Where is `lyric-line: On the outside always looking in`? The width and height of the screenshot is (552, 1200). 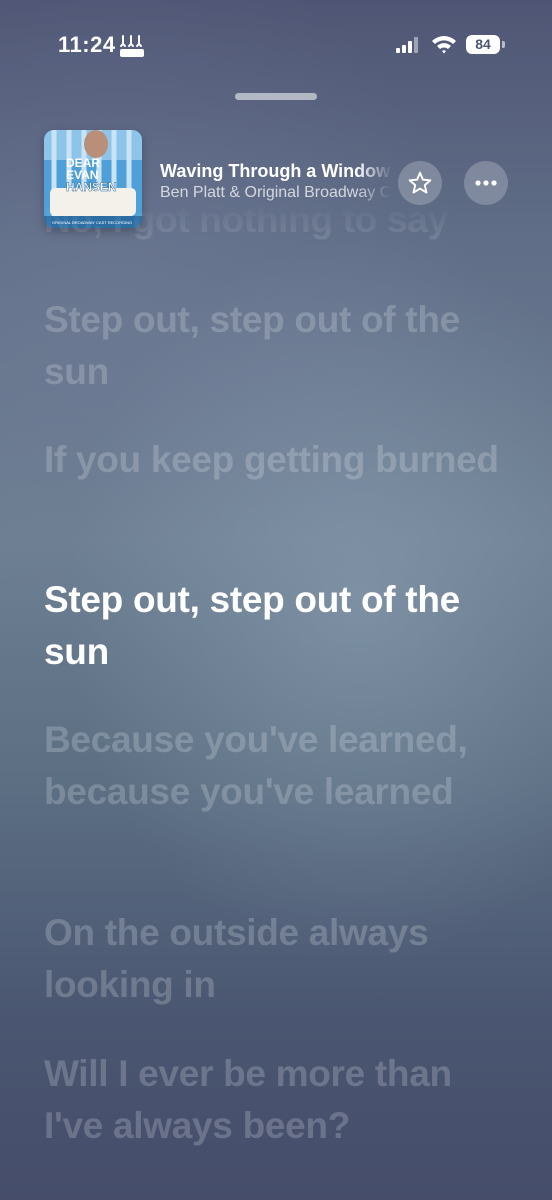
lyric-line: On the outside always looking in is located at coordinates (279, 959).